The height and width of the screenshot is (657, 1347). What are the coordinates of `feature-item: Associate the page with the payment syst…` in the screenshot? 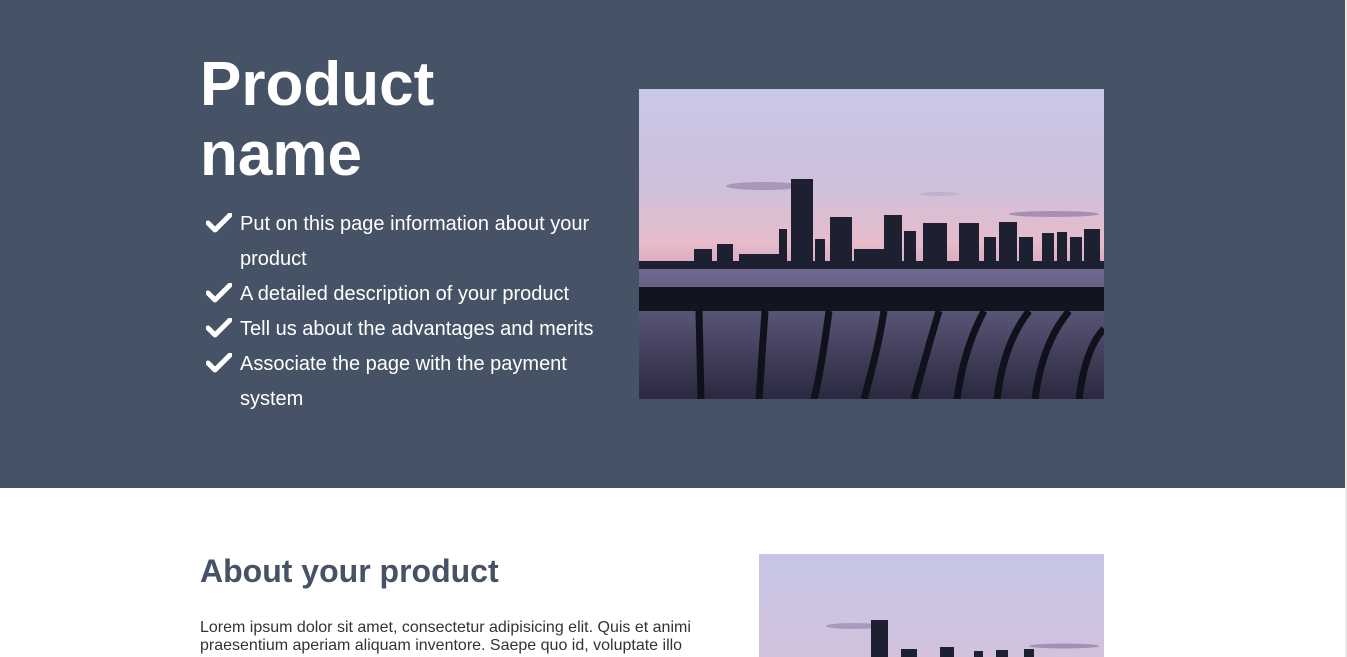 It's located at (411, 382).